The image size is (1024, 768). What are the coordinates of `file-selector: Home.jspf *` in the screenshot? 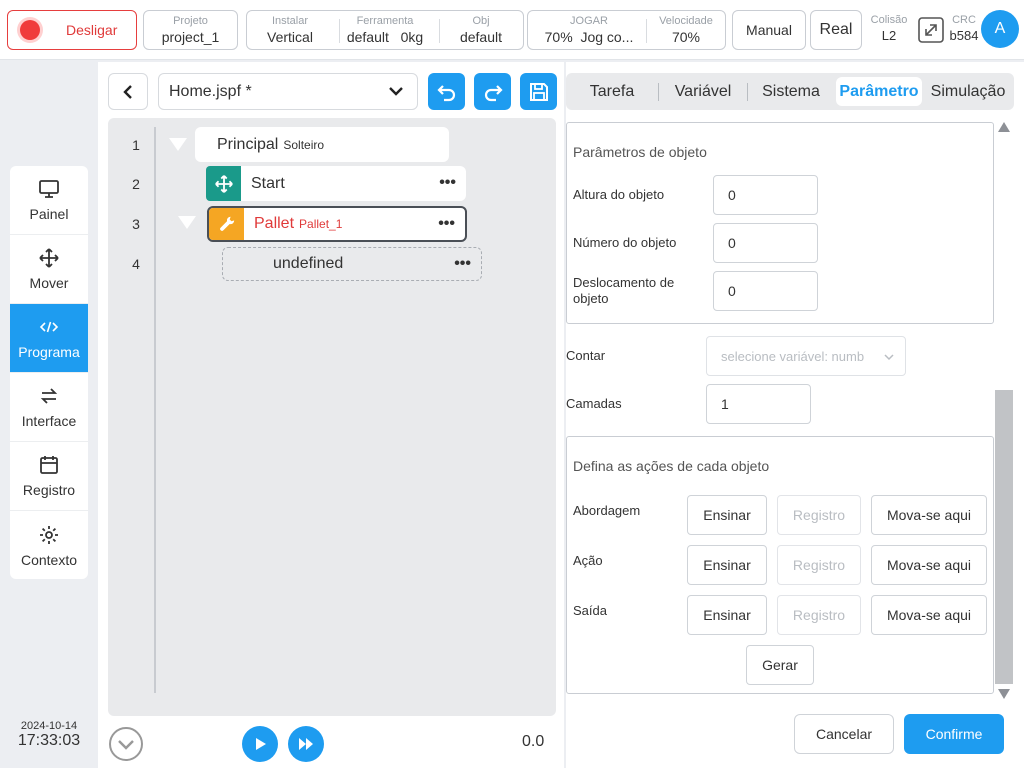 It's located at (288, 91).